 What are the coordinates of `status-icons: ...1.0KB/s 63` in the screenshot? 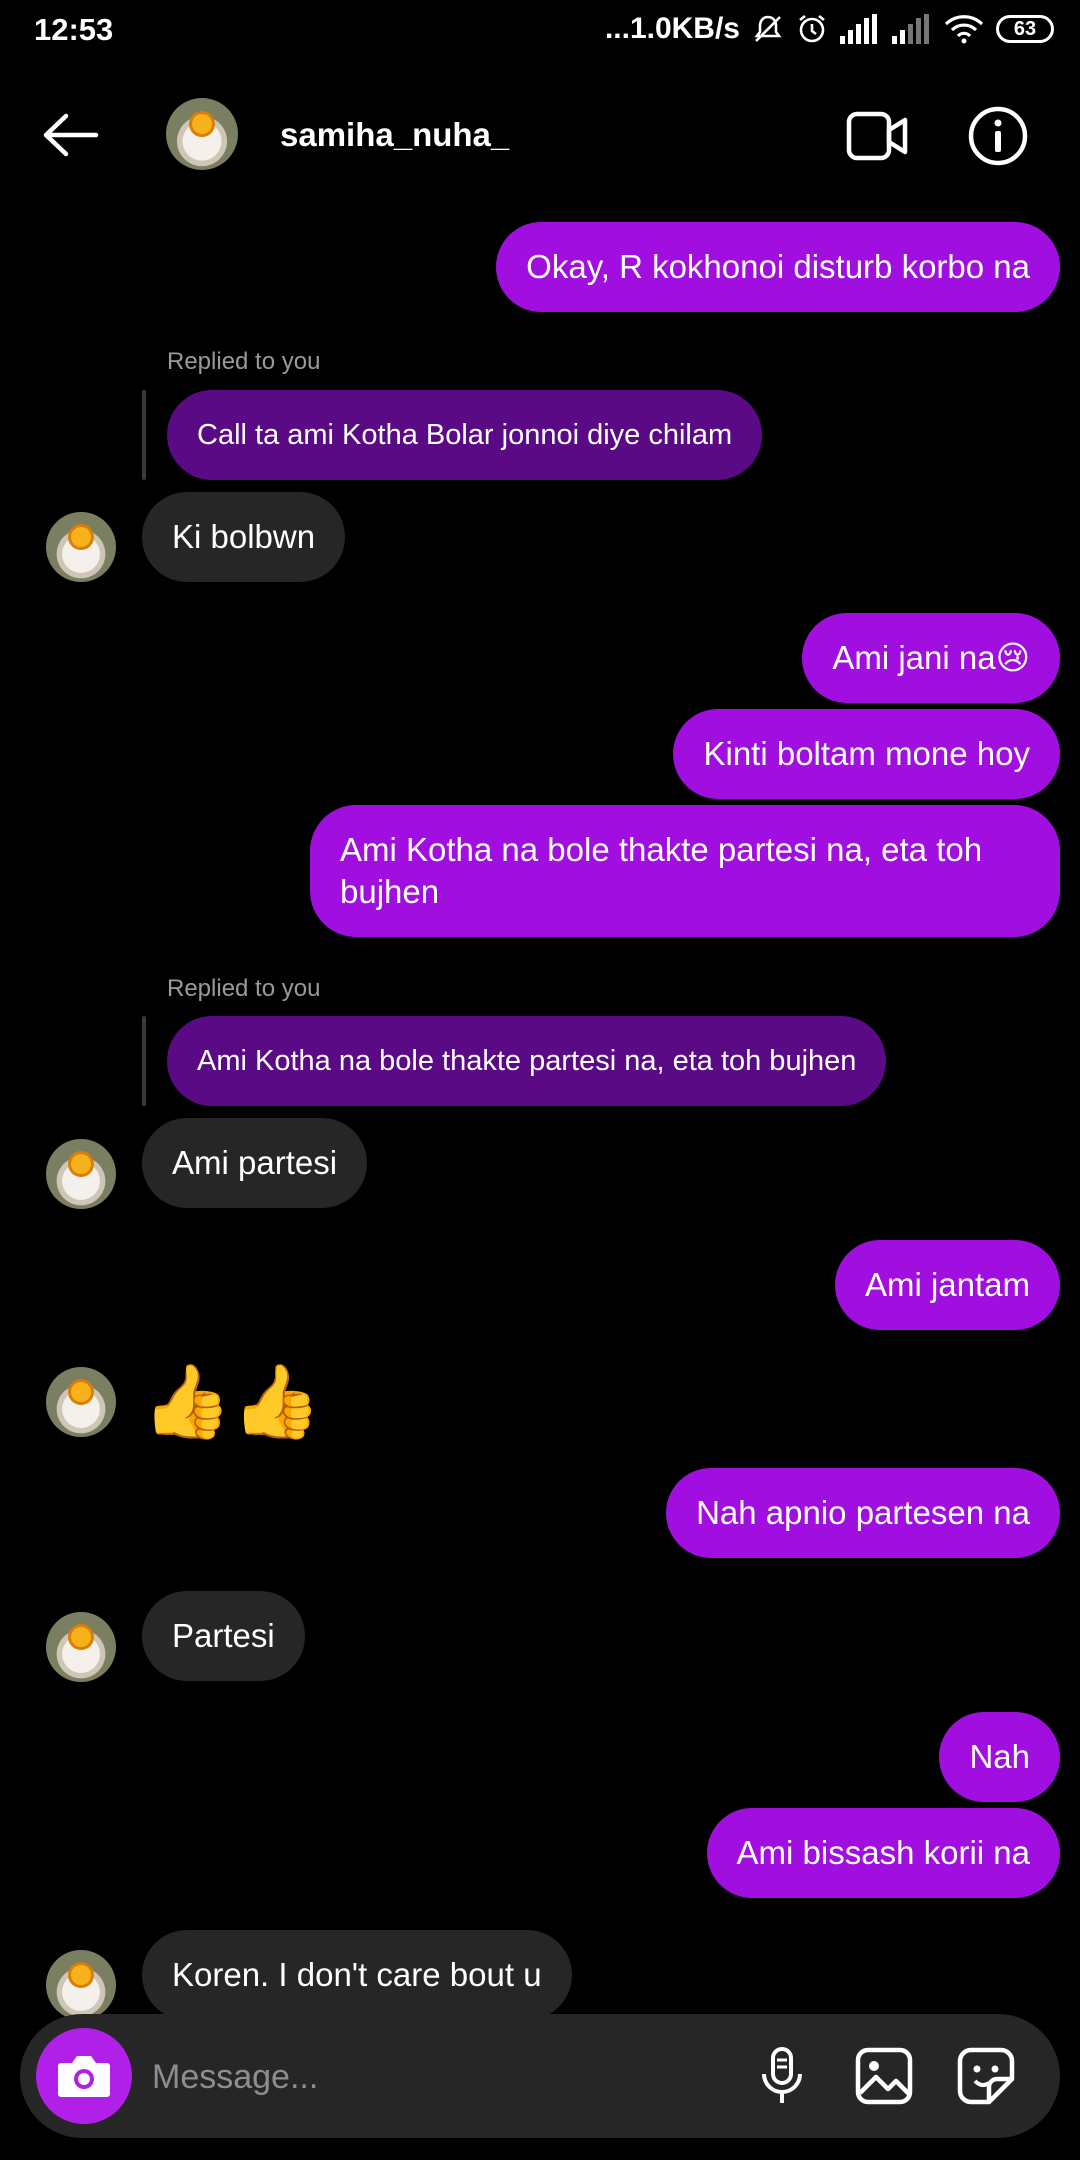 It's located at (829, 29).